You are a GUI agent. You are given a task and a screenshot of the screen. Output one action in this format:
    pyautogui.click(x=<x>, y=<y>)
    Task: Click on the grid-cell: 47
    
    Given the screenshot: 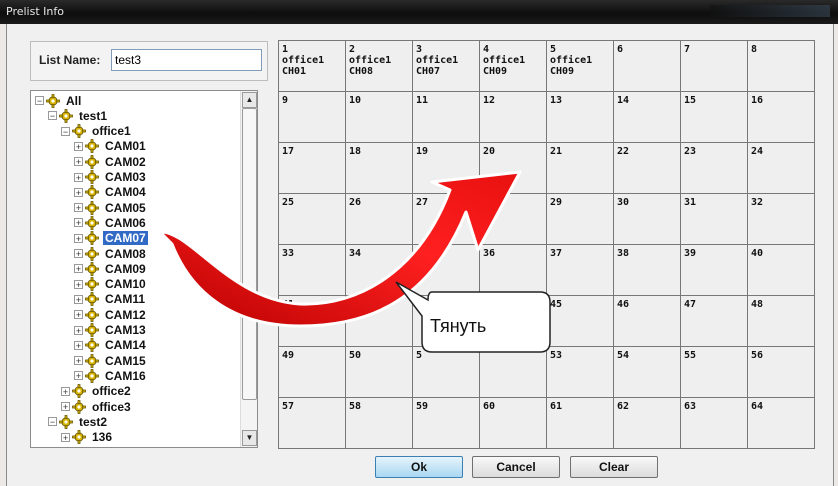 What is the action you would take?
    pyautogui.click(x=714, y=321)
    